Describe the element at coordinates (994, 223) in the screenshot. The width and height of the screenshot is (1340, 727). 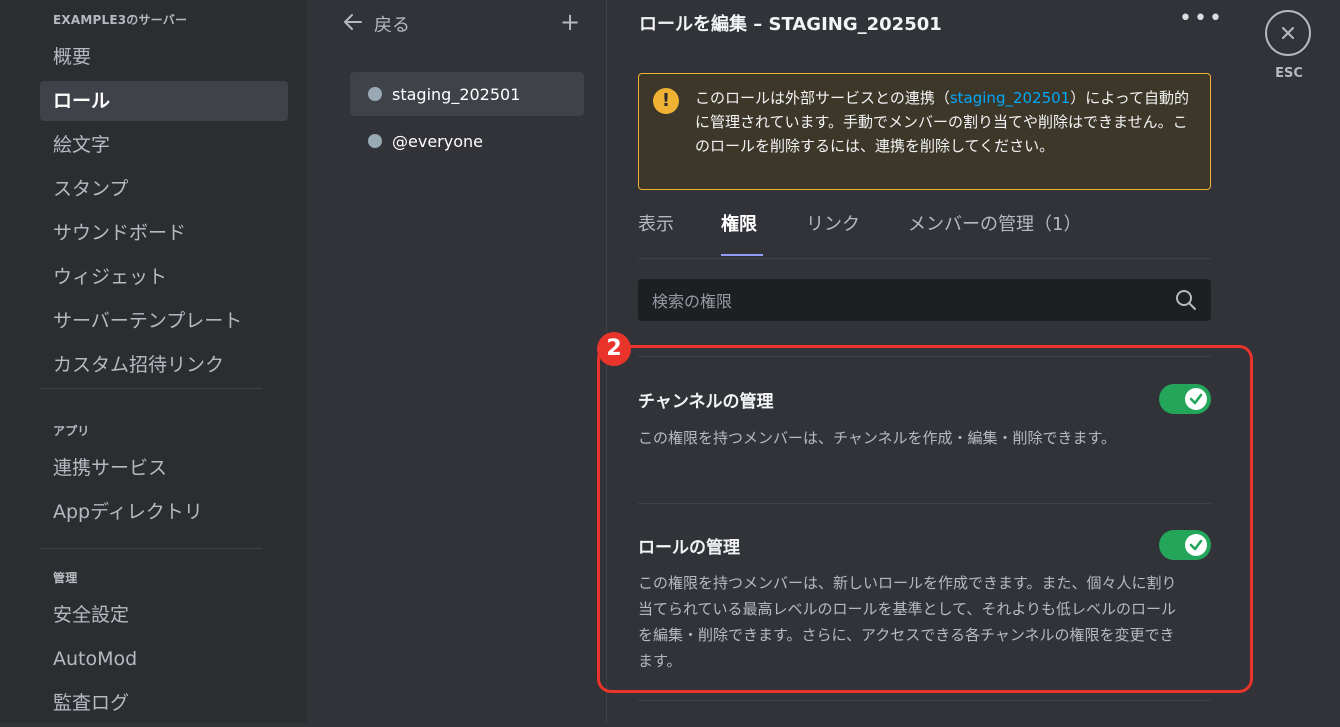
I see `tab-manage-members: メンバーの管理（1）` at that location.